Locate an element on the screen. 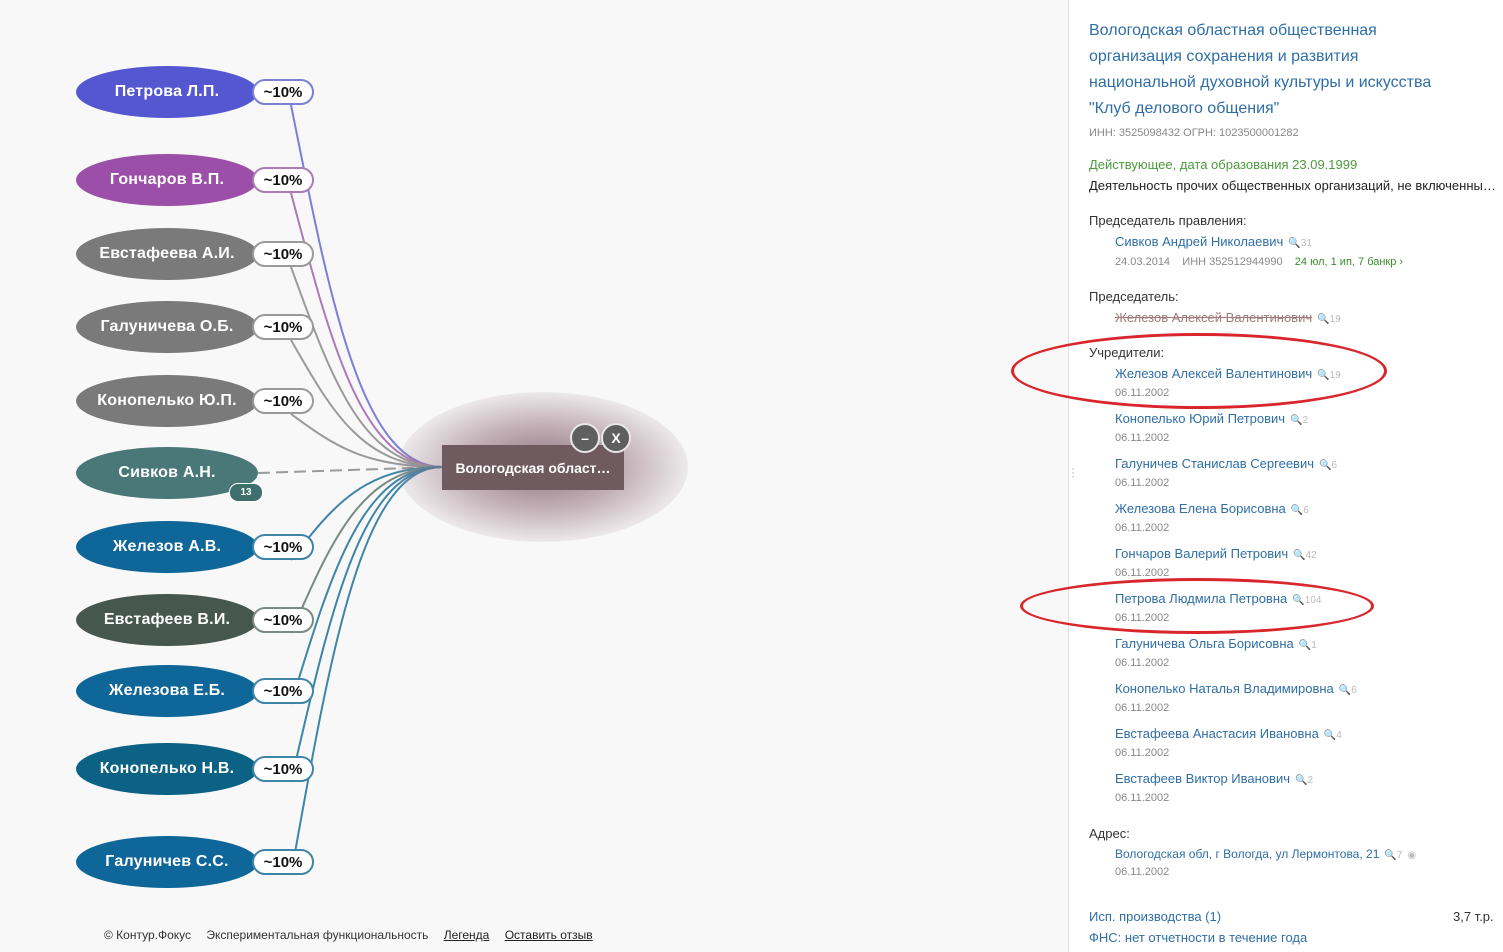 This screenshot has height=952, width=1503. person-node: Железов А.В. is located at coordinates (167, 547).